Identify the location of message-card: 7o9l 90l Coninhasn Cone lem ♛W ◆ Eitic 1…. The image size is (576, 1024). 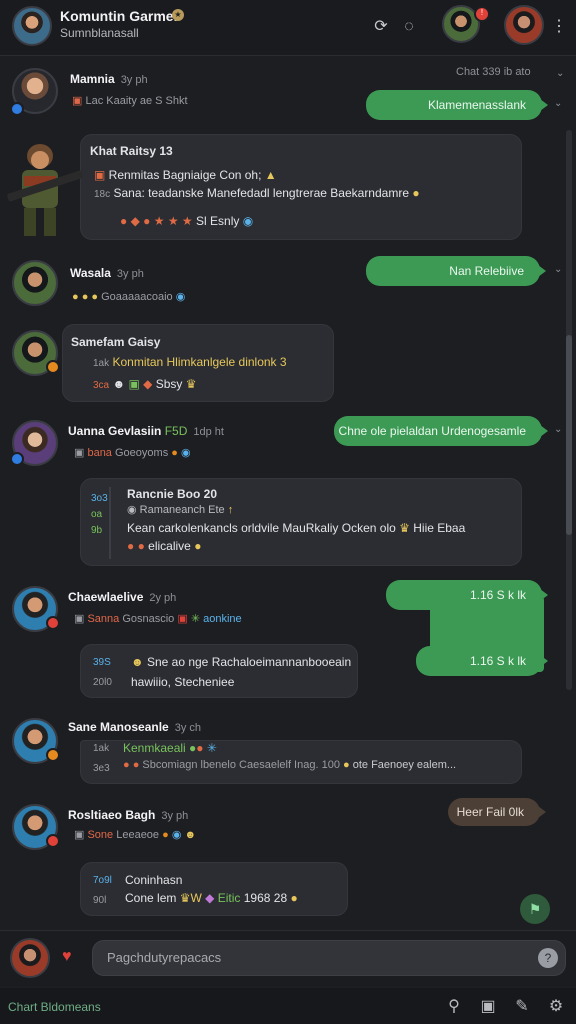
(214, 889).